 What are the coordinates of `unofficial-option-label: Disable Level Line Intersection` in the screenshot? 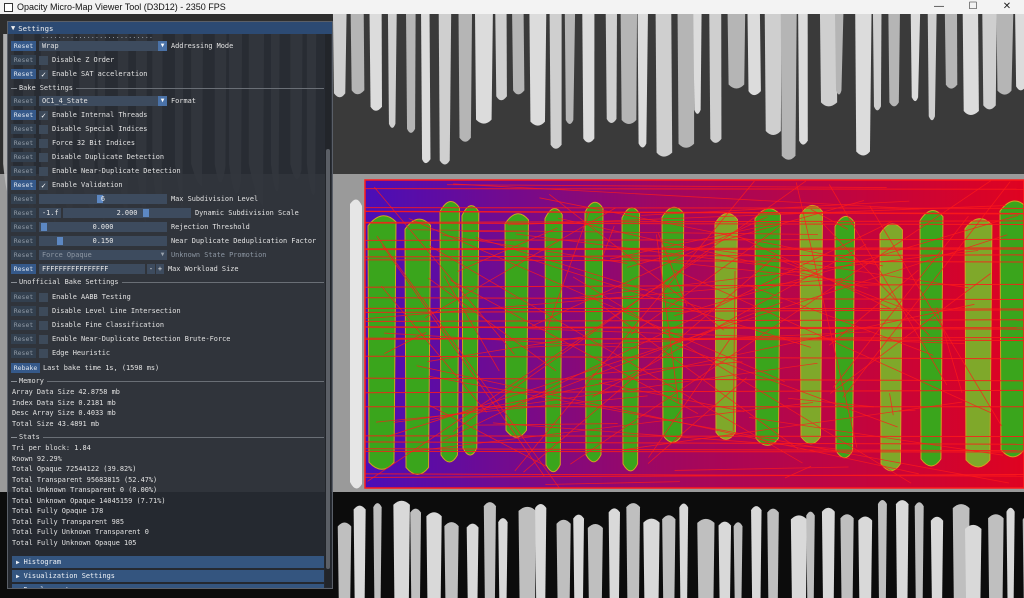 It's located at (116, 311).